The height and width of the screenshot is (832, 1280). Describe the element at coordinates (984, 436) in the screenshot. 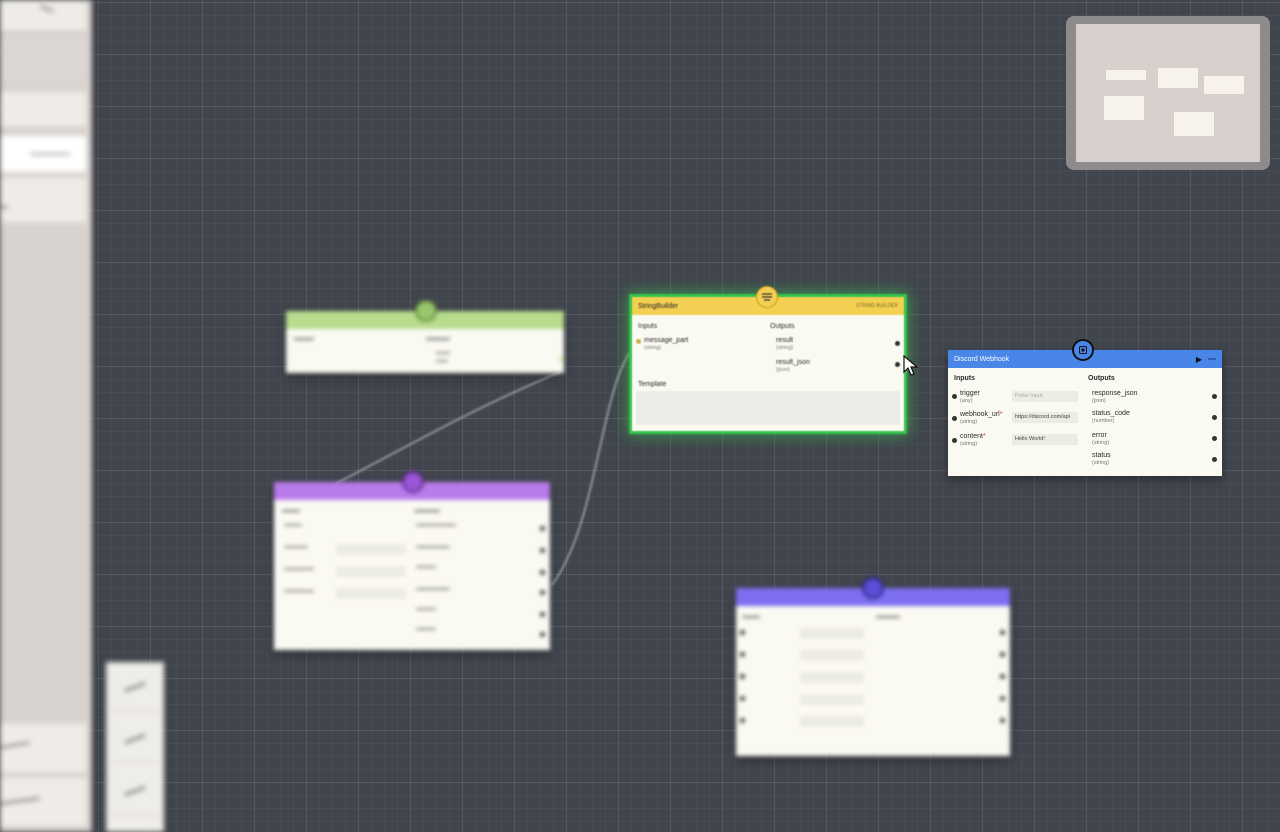

I see `required-marker: *` at that location.